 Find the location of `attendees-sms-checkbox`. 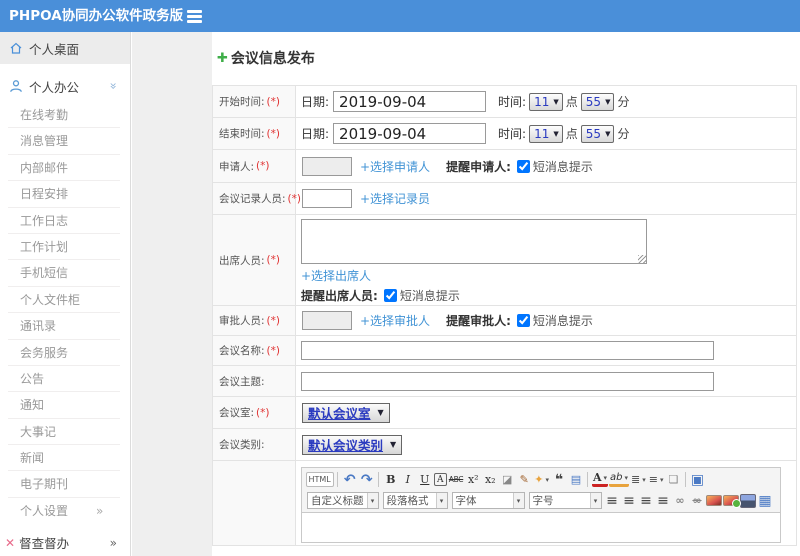

attendees-sms-checkbox is located at coordinates (390, 295).